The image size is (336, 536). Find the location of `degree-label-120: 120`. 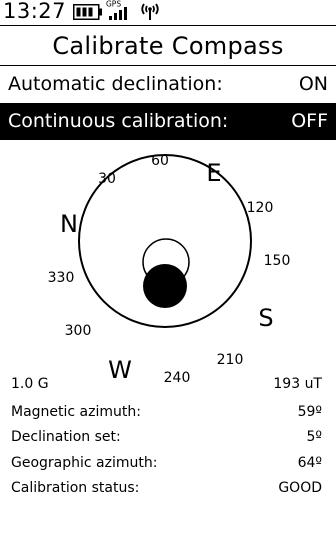

degree-label-120: 120 is located at coordinates (260, 208).